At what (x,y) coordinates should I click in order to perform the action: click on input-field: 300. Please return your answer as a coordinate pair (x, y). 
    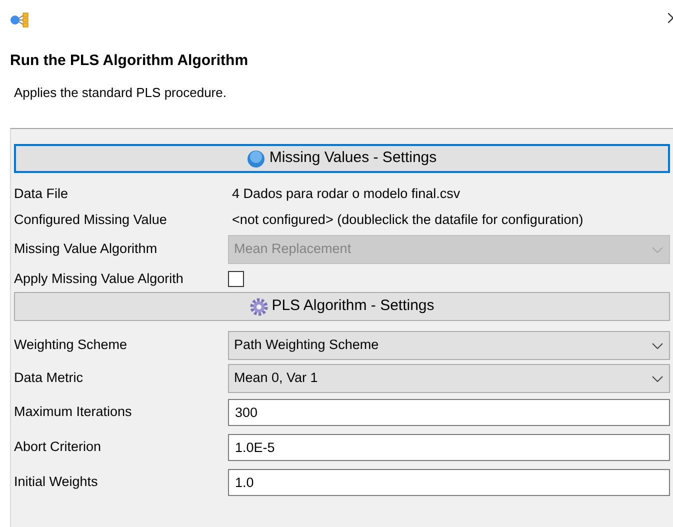
    Looking at the image, I should click on (449, 412).